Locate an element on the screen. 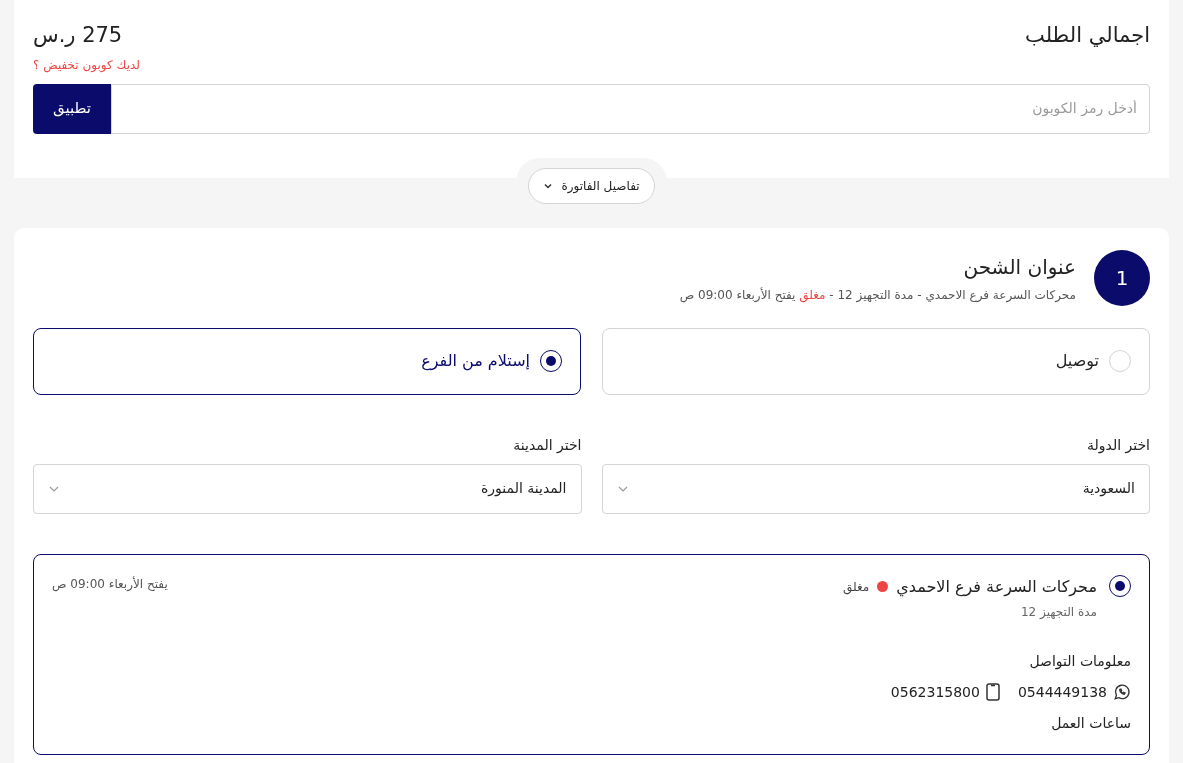  option-label: توصيل is located at coordinates (1077, 361).